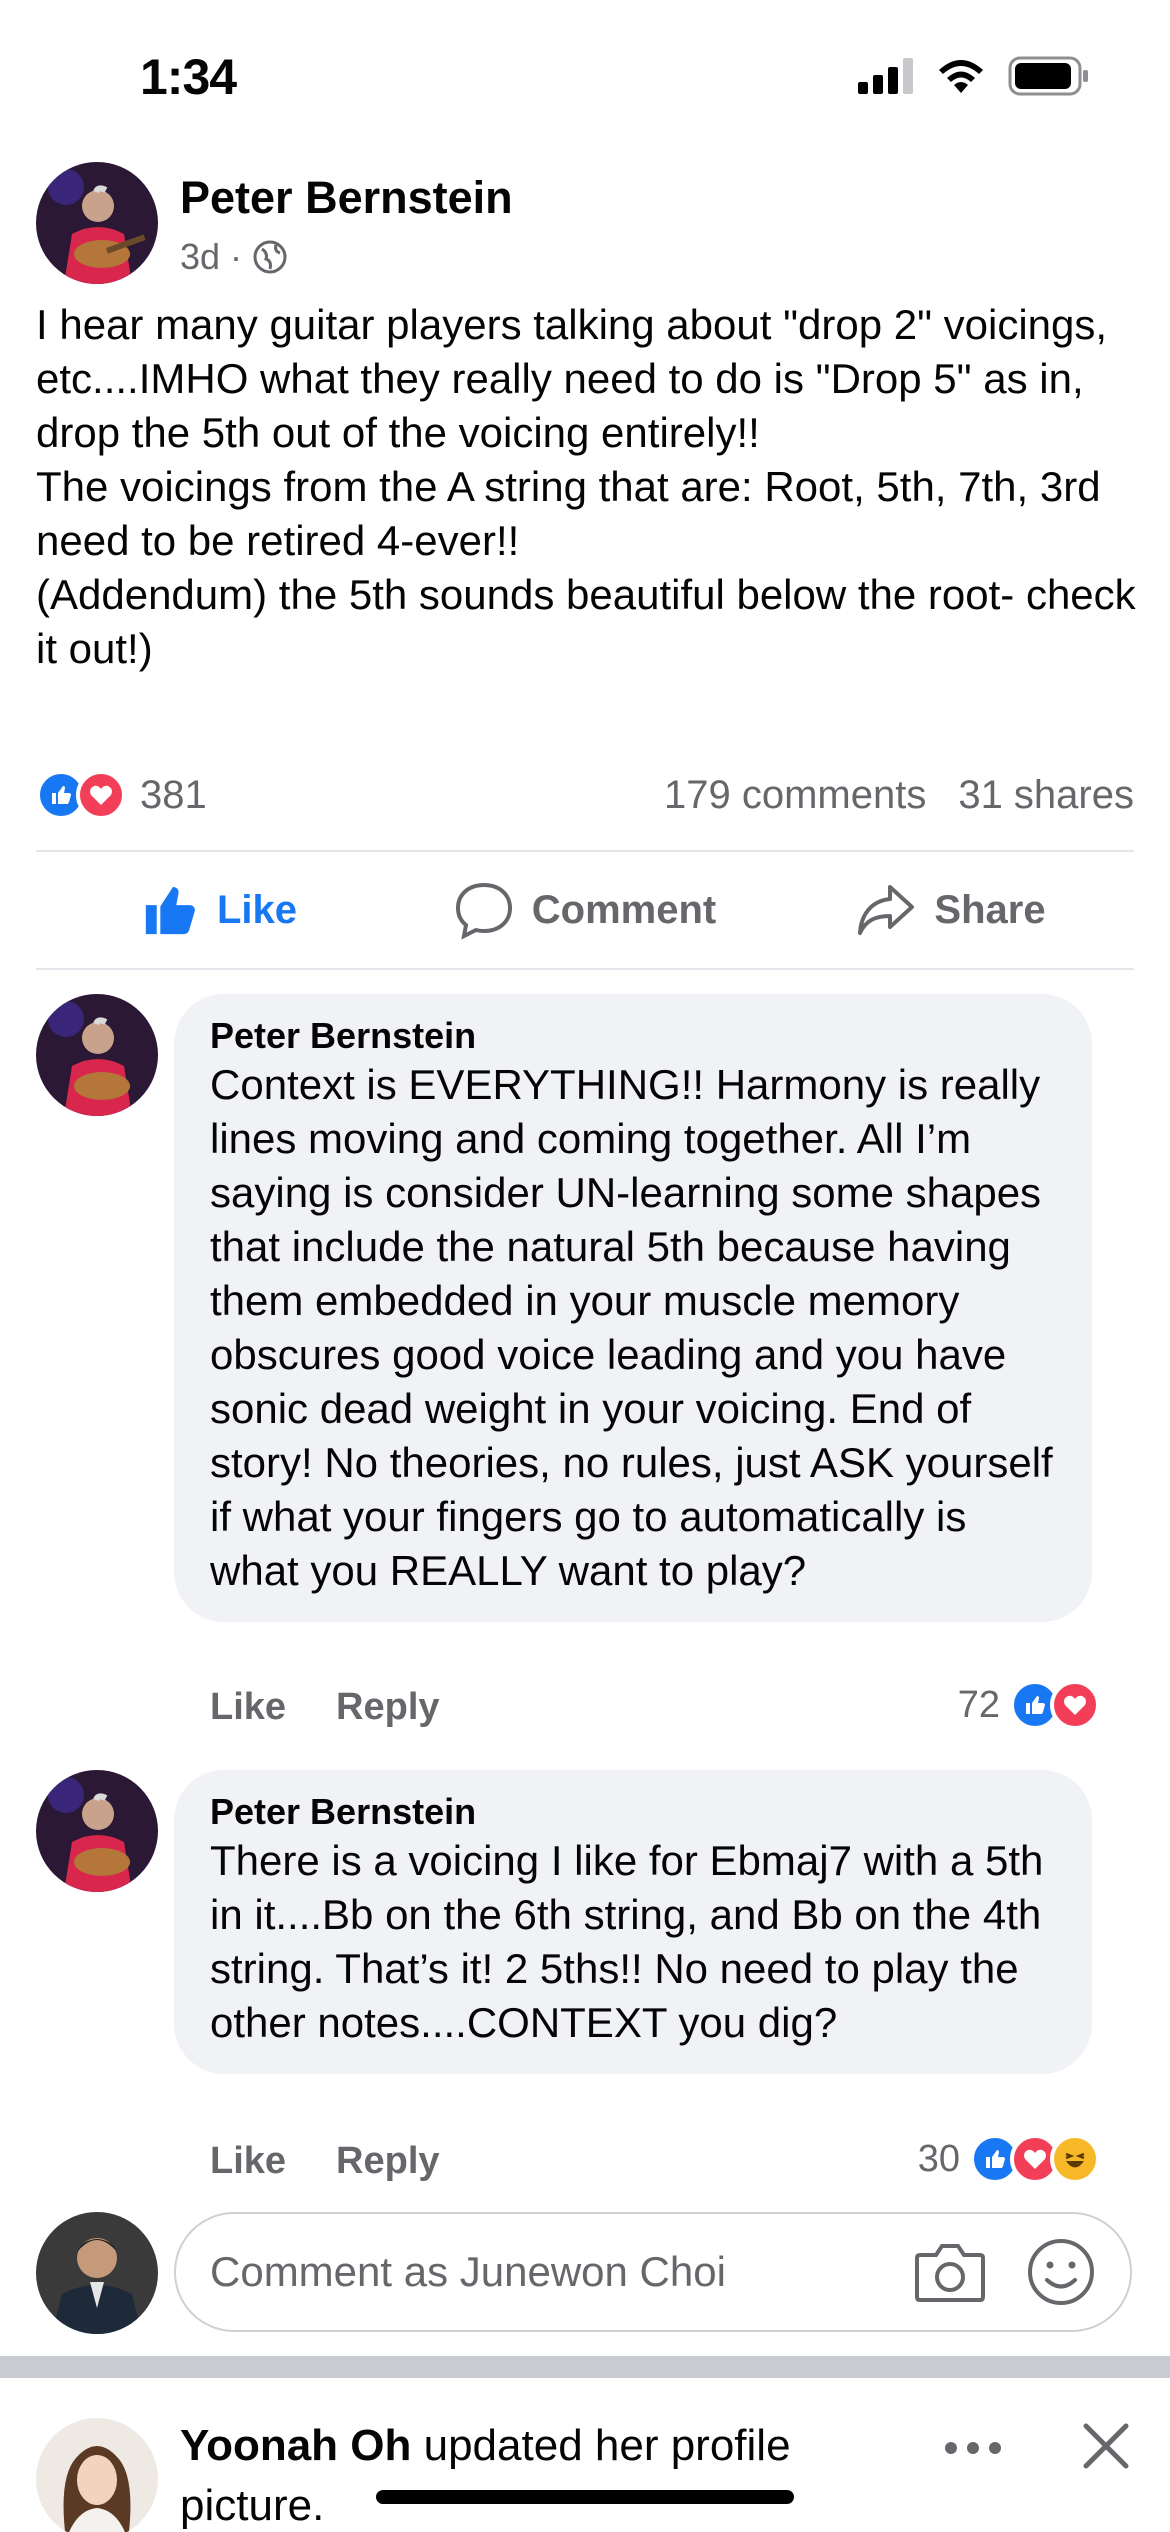  What do you see at coordinates (795, 795) in the screenshot?
I see `comments-count: 179 comments` at bounding box center [795, 795].